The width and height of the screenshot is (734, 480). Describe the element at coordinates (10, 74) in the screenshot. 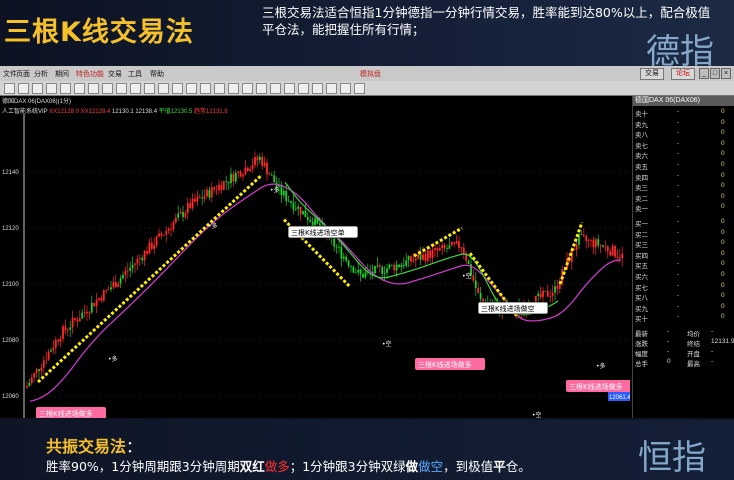

I see `menu-file: 文件` at that location.